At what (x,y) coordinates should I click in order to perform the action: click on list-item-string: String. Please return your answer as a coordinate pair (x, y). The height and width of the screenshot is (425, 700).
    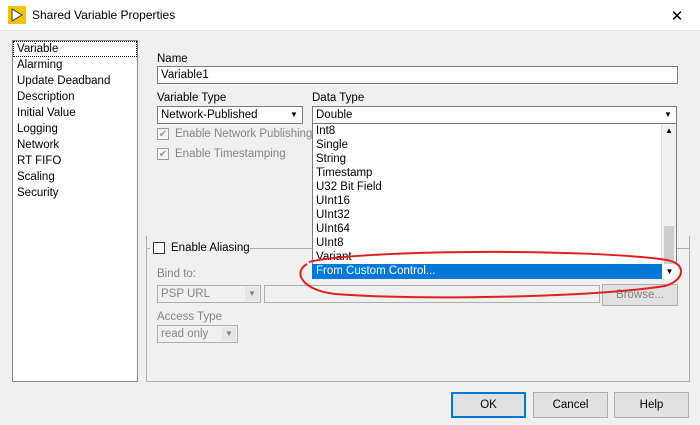
    Looking at the image, I should click on (494, 159).